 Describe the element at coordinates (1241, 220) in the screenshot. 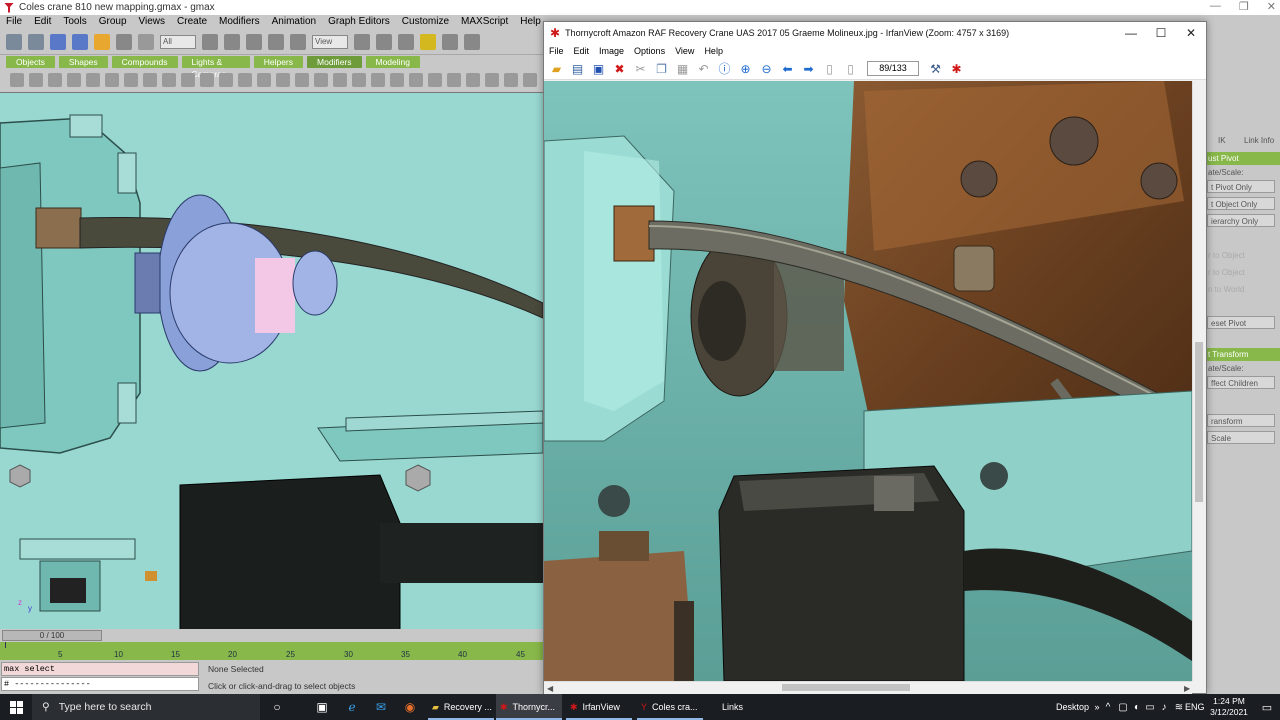

I see `affect-hierarchy-only-button: ierarchy Only` at that location.